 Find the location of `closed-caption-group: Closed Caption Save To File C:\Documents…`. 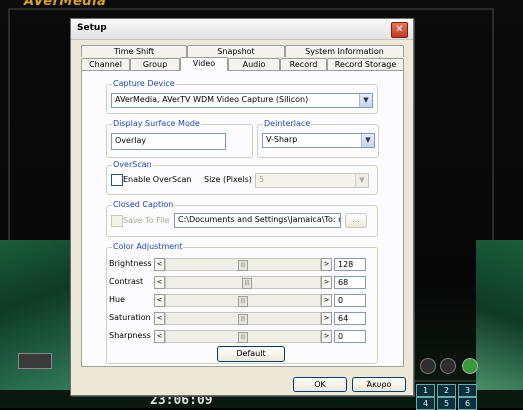

closed-caption-group: Closed Caption Save To File C:\Documents… is located at coordinates (242, 218).